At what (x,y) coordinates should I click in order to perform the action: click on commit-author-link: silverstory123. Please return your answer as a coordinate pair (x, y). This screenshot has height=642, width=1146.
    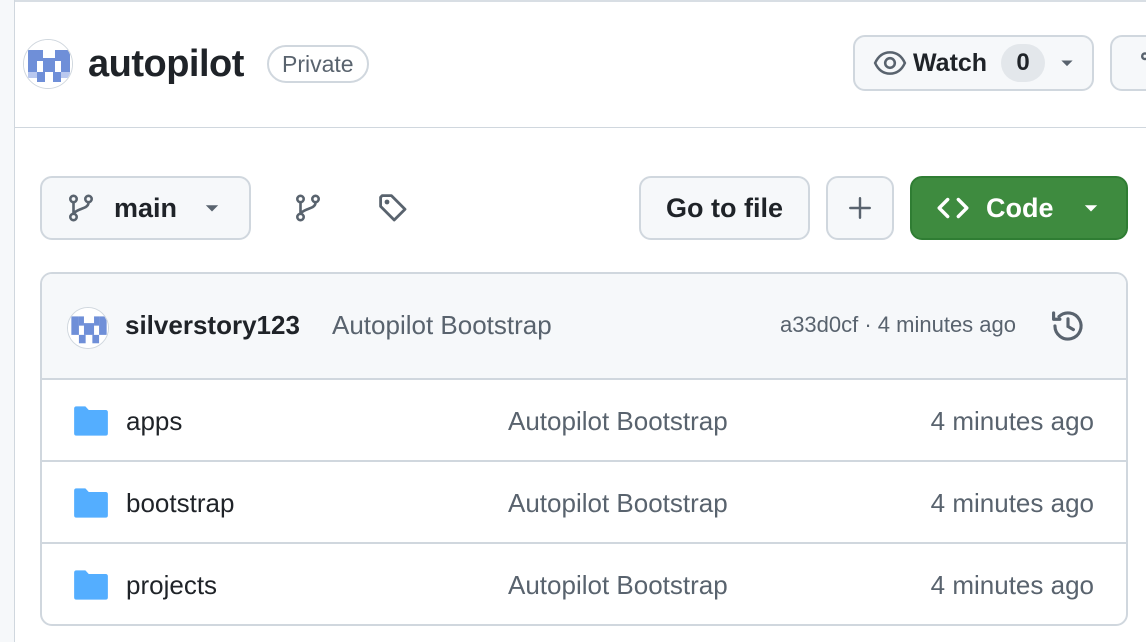
    Looking at the image, I should click on (212, 325).